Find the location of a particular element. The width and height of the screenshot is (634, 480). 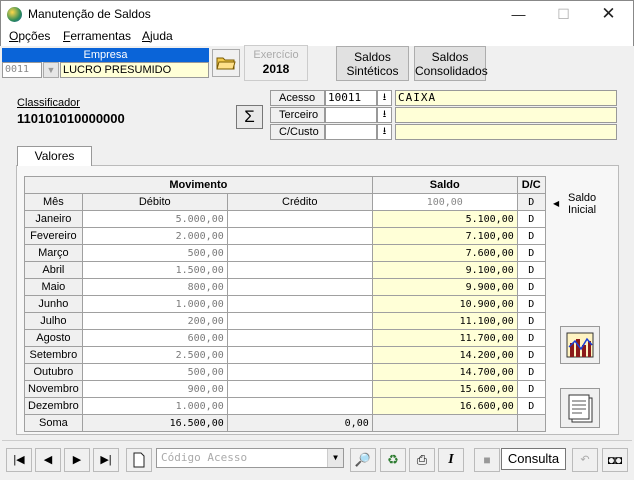

debito-cell: 800,00 is located at coordinates (154, 287).